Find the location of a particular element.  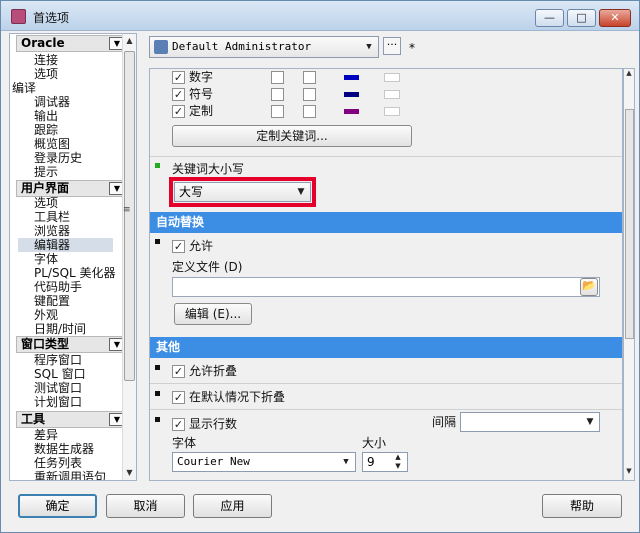

font-select: Courier New ▼ is located at coordinates (264, 462).